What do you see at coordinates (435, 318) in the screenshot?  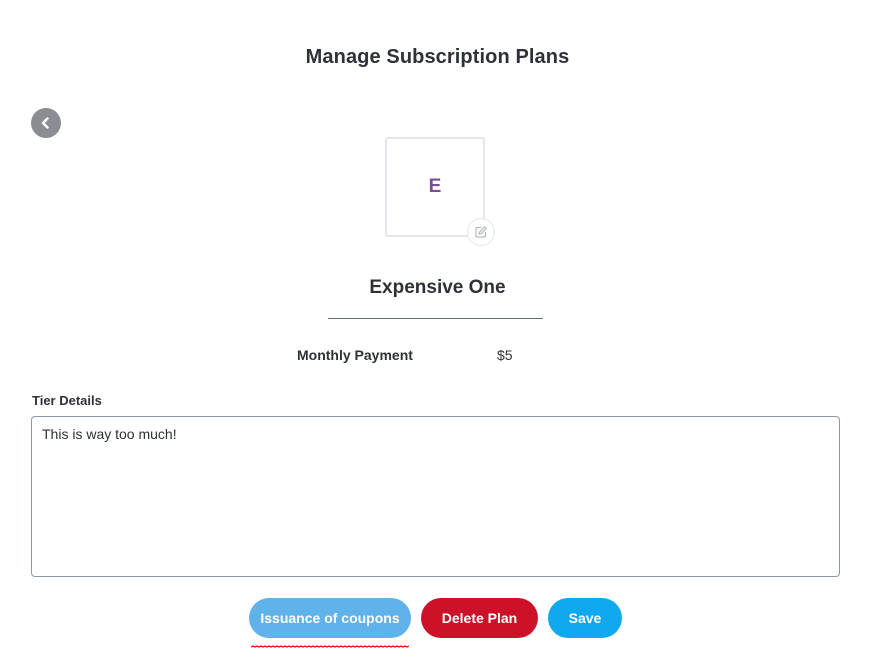 I see `plan-name-divider` at bounding box center [435, 318].